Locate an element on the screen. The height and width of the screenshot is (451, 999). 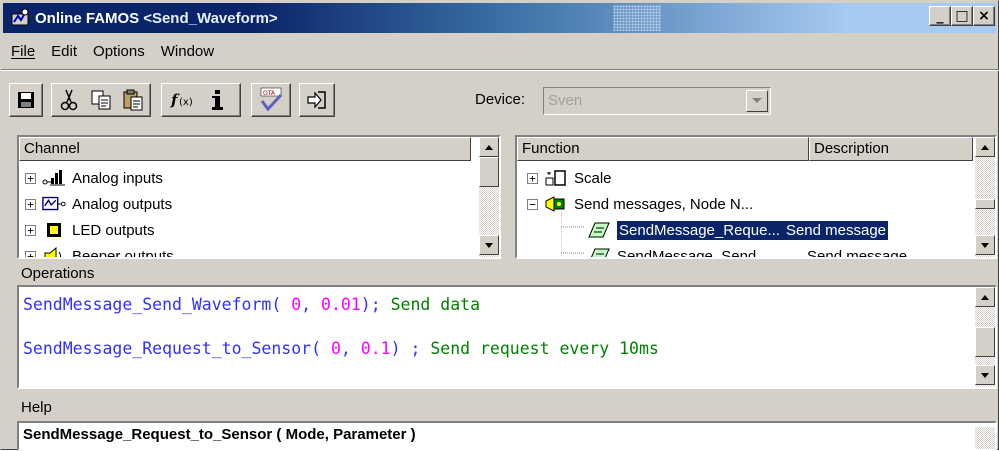
menu-edit: Edit is located at coordinates (64, 51).